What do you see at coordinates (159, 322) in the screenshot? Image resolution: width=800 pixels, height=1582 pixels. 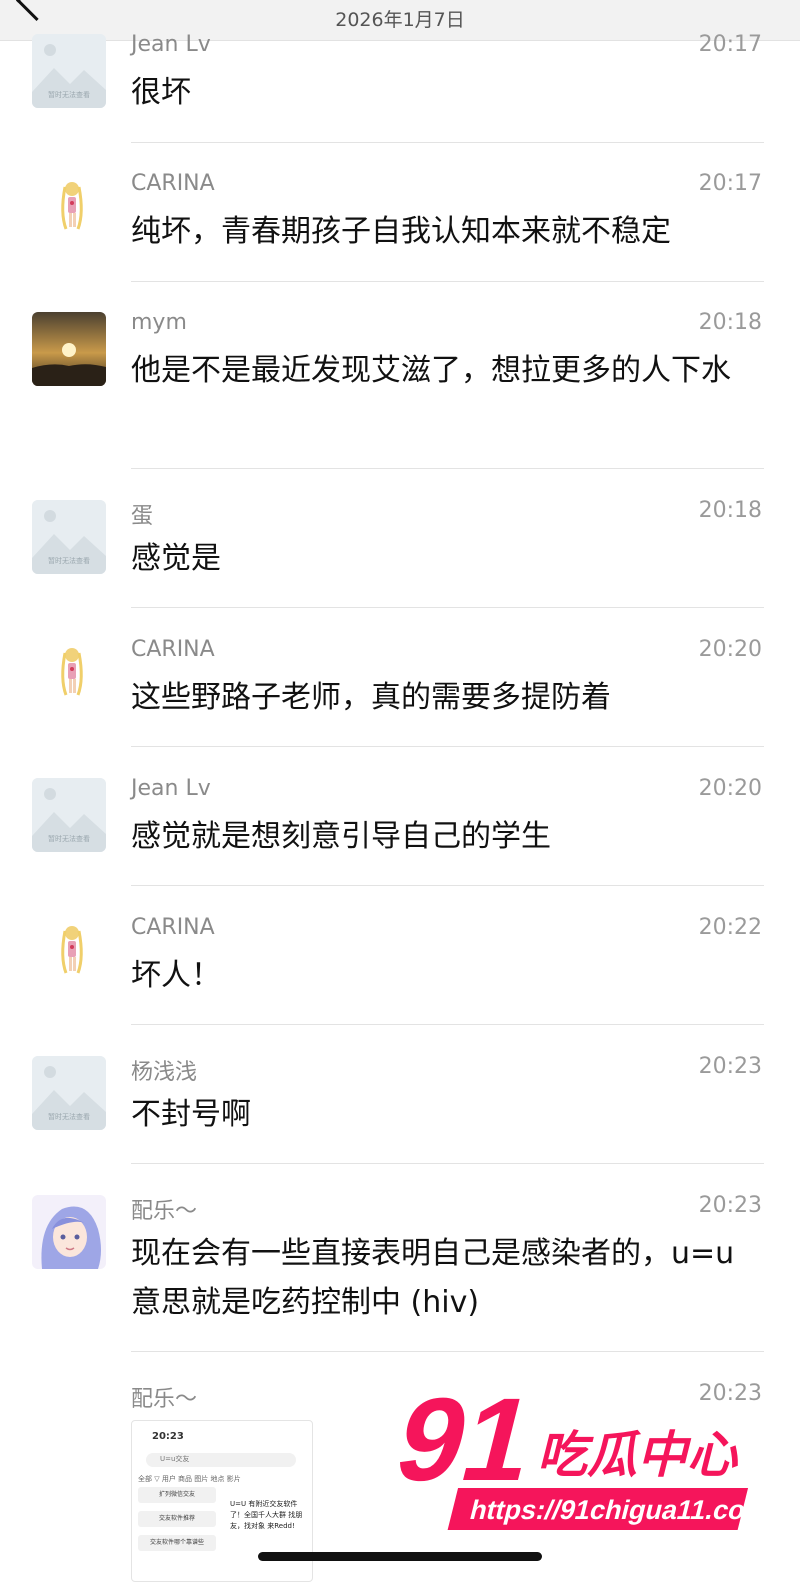 I see `sender-name: mym` at bounding box center [159, 322].